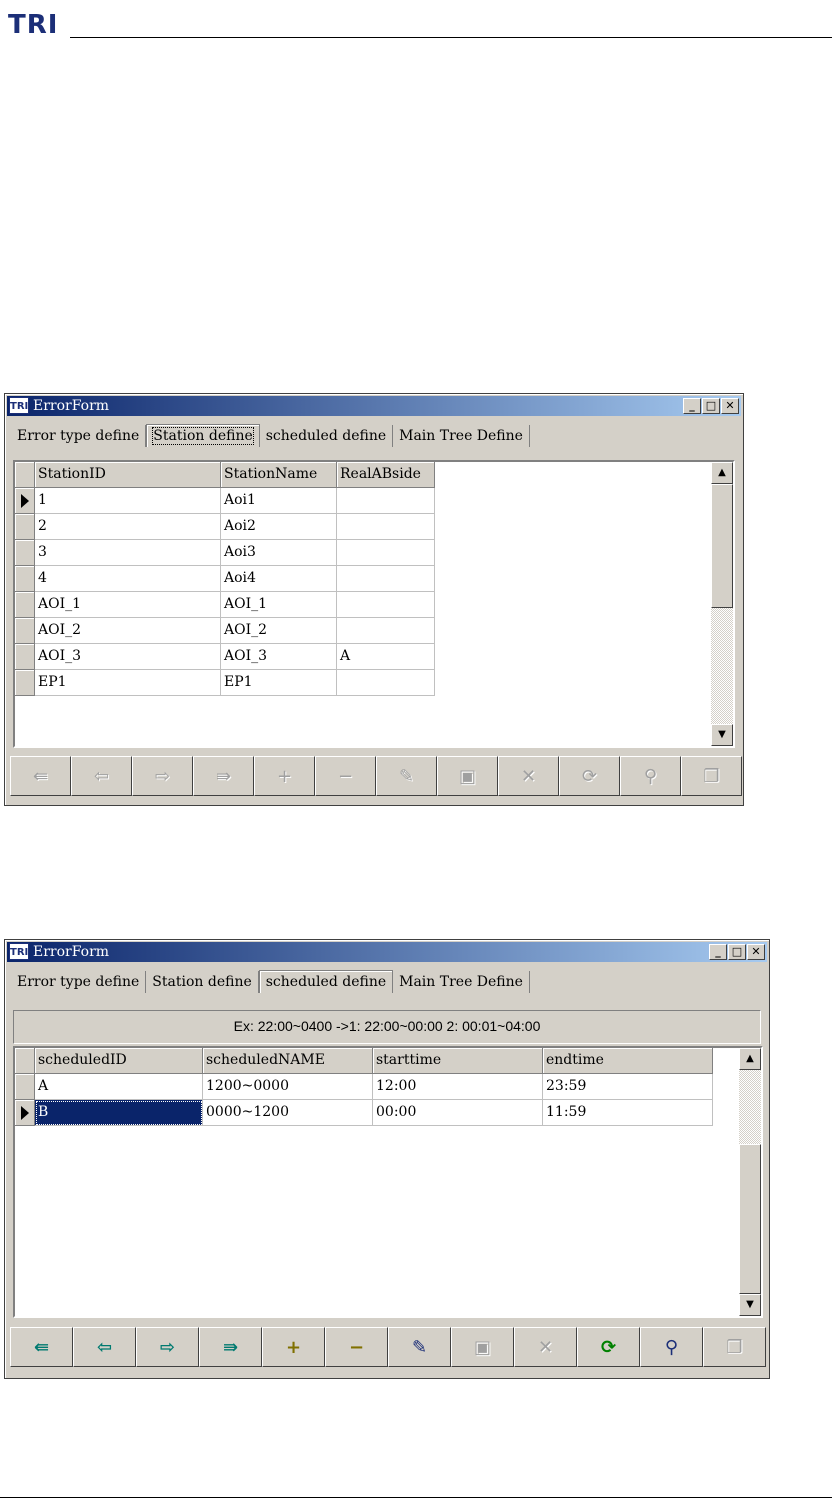 The height and width of the screenshot is (1500, 832). Describe the element at coordinates (628, 1113) in the screenshot. I see `table-cell: 11:59` at that location.